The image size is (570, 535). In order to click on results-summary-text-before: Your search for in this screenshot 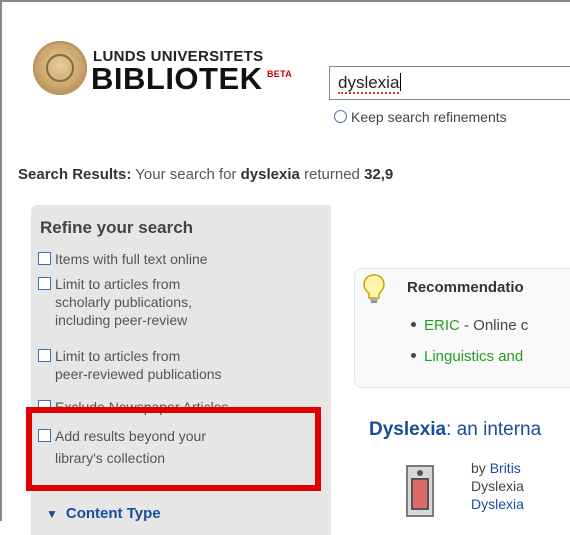, I will do `click(186, 174)`.